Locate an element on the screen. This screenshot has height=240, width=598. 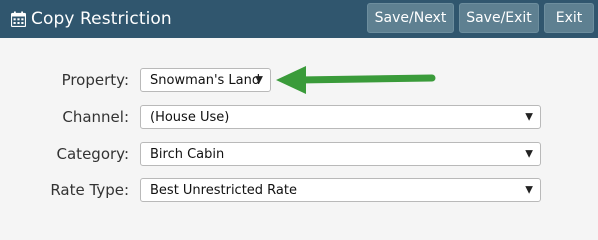
rate-type-select: Best Unrestricted Rate ▼ is located at coordinates (340, 190).